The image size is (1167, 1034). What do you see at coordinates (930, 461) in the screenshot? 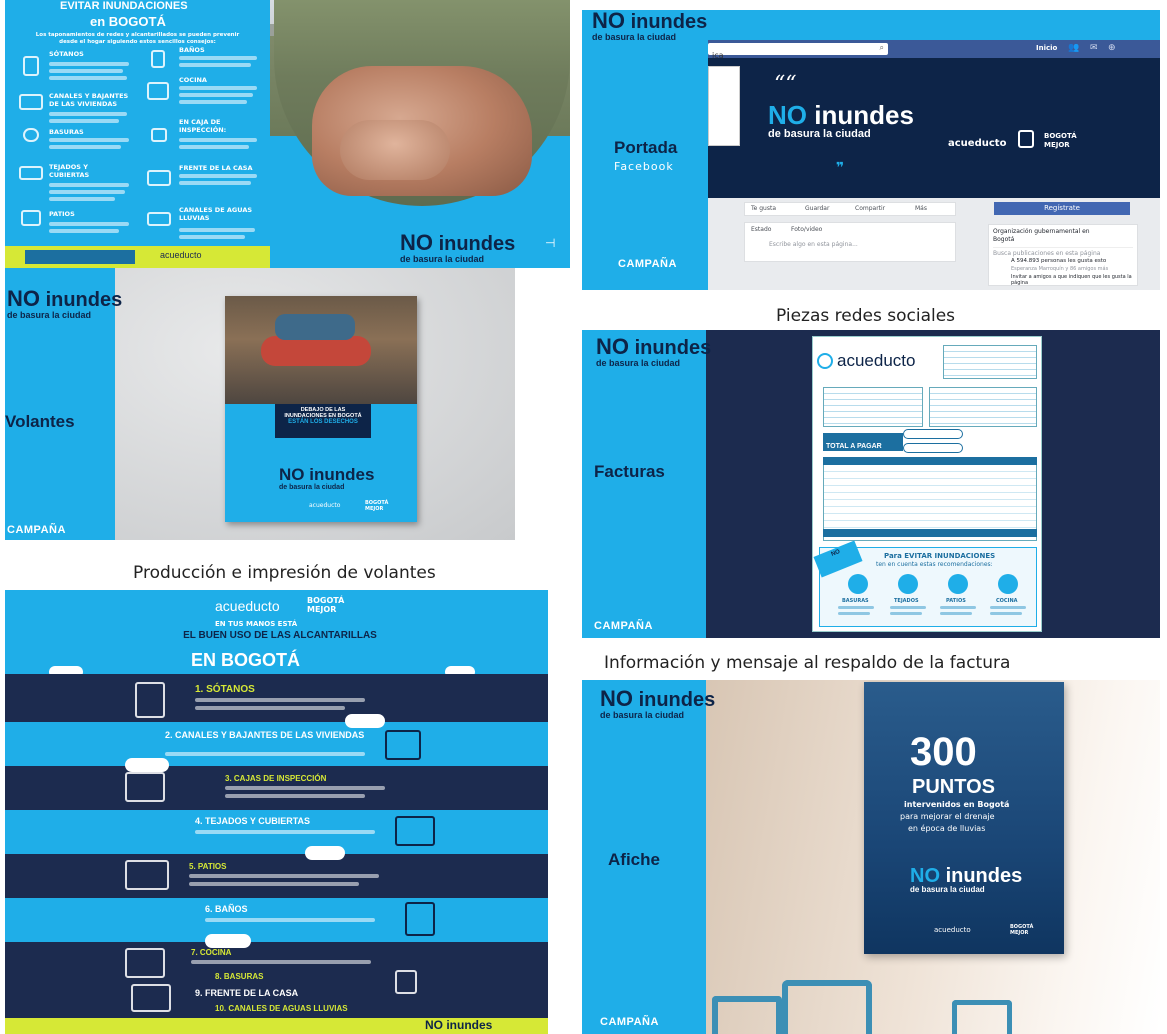
I see `bill-table-head` at bounding box center [930, 461].